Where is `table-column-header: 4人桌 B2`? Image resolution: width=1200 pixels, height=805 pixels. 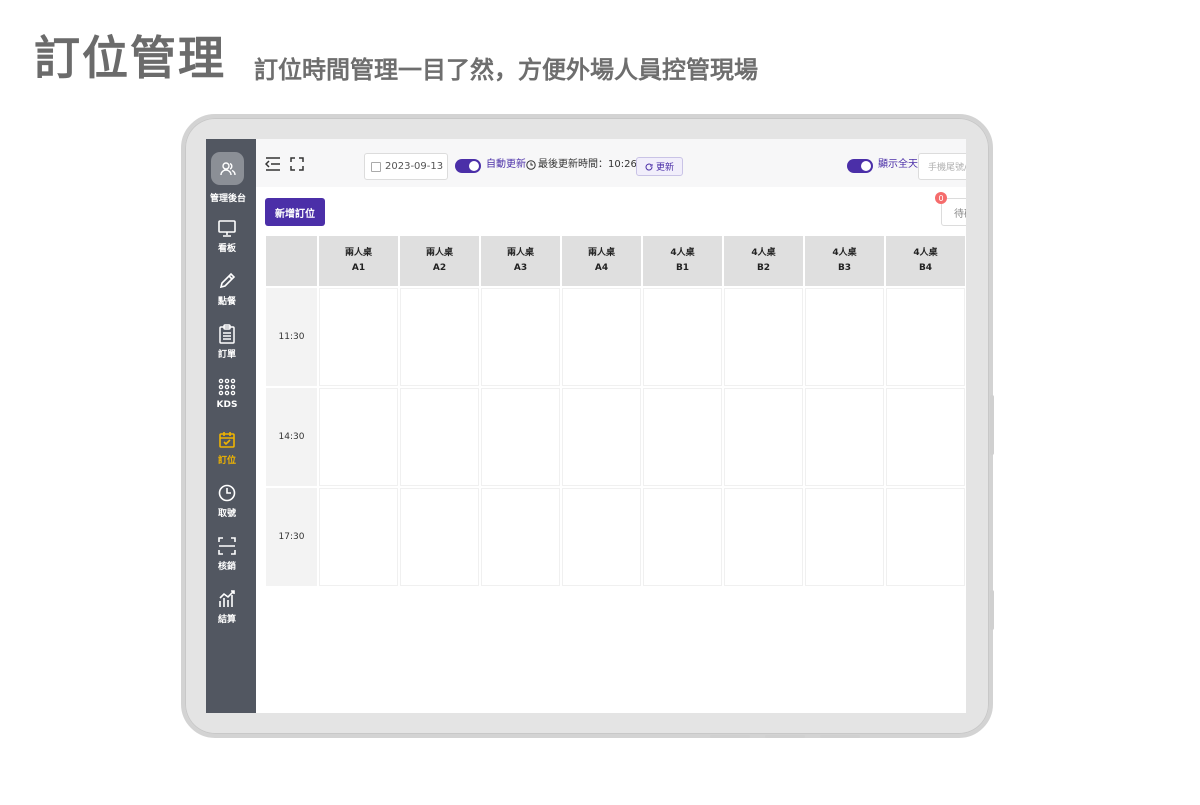
table-column-header: 4人桌 B2 is located at coordinates (763, 261).